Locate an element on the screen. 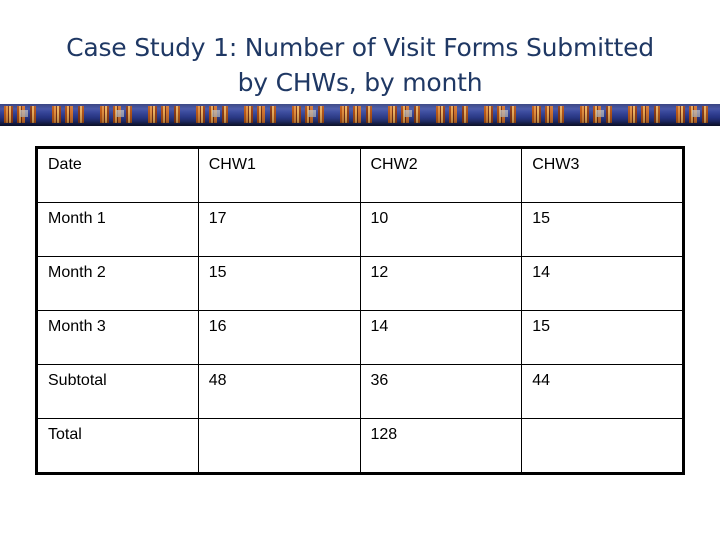  cell-value: 17 is located at coordinates (279, 229).